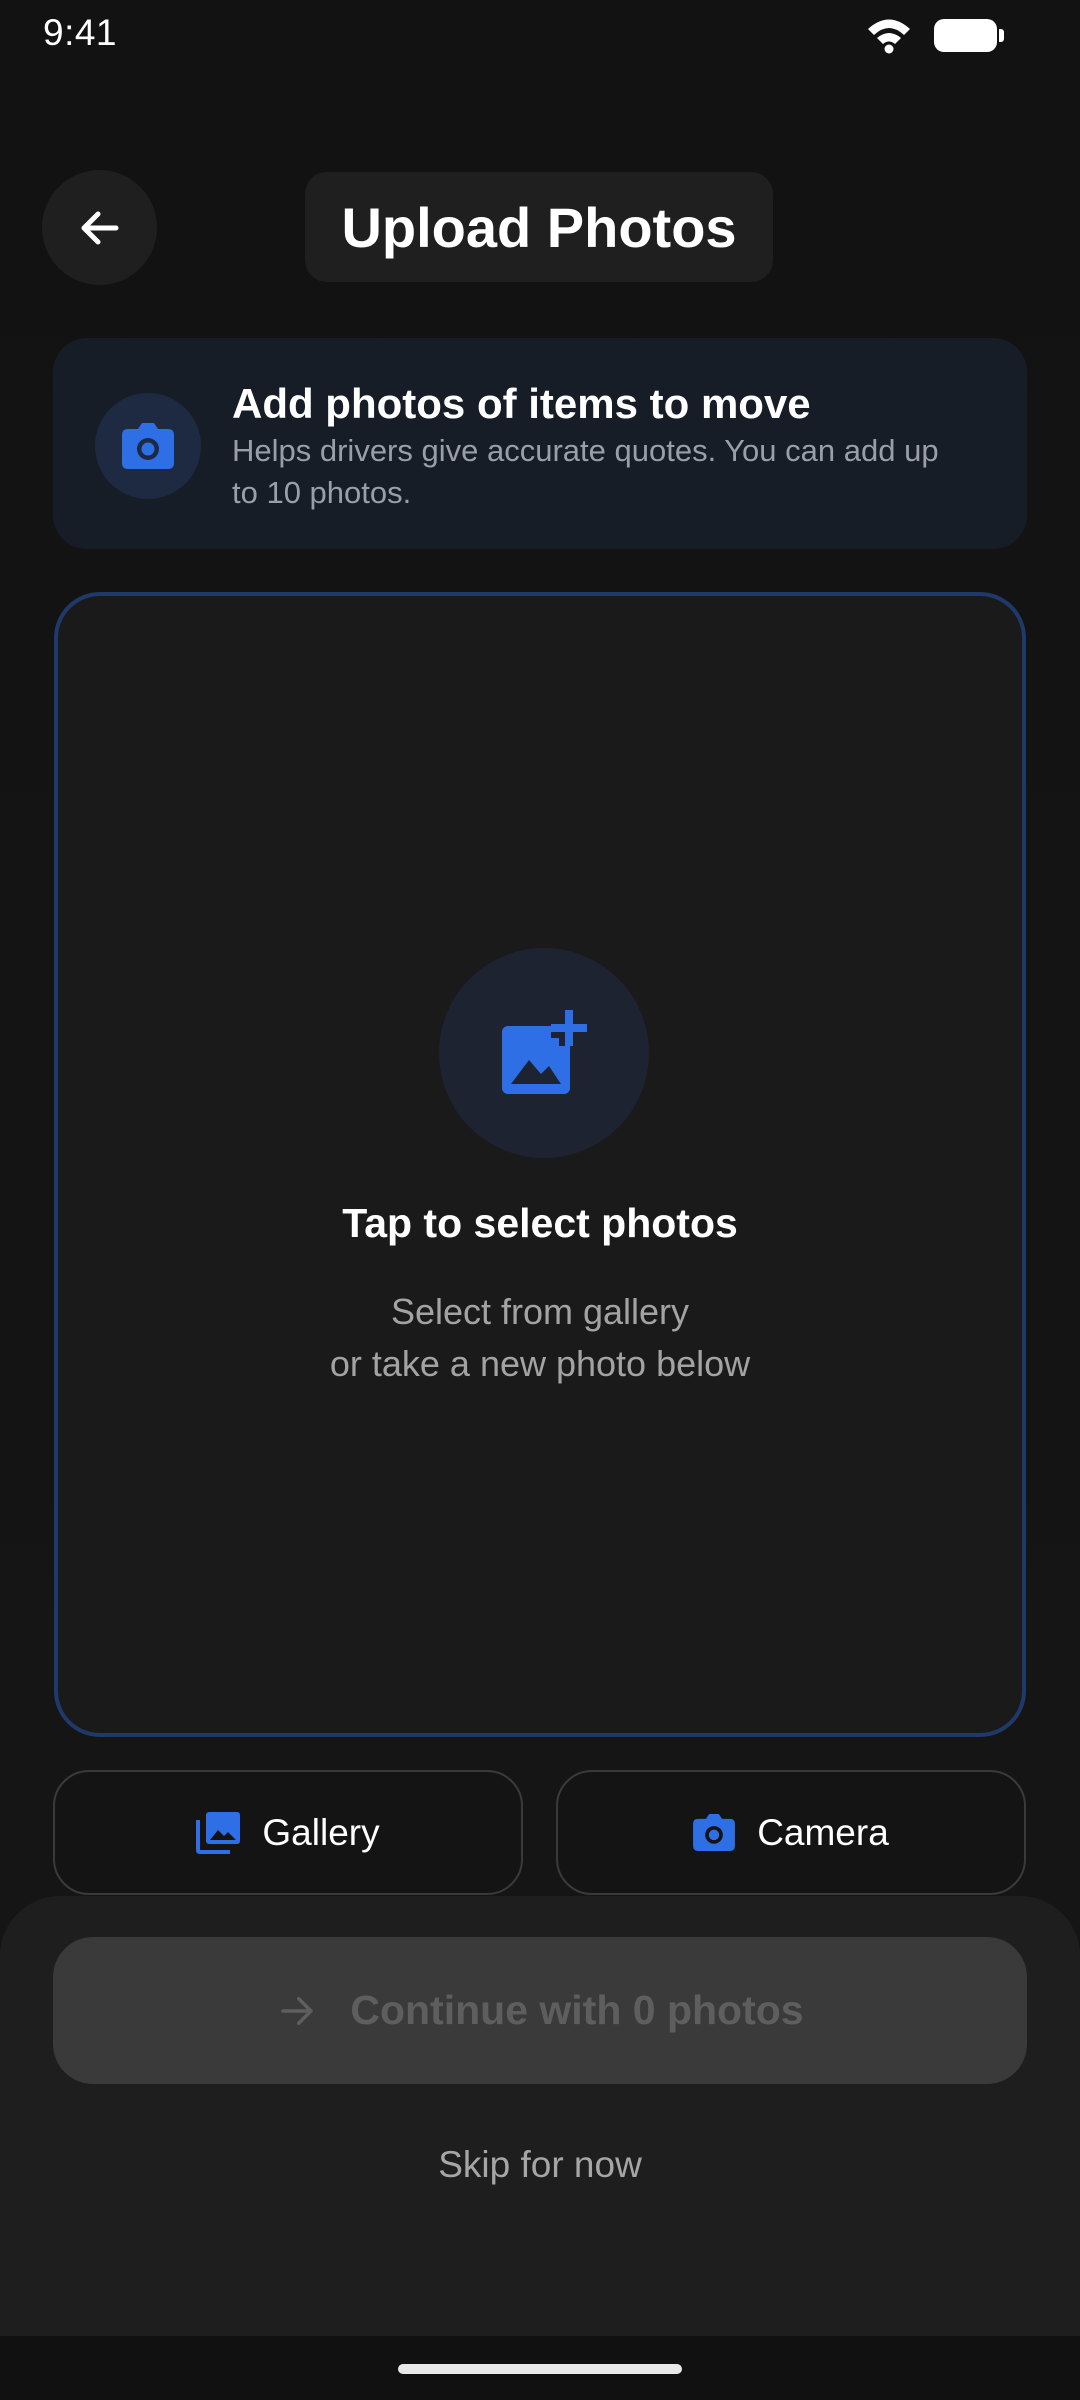  Describe the element at coordinates (540, 1223) in the screenshot. I see `drop-zone-title: Tap to select photos` at that location.